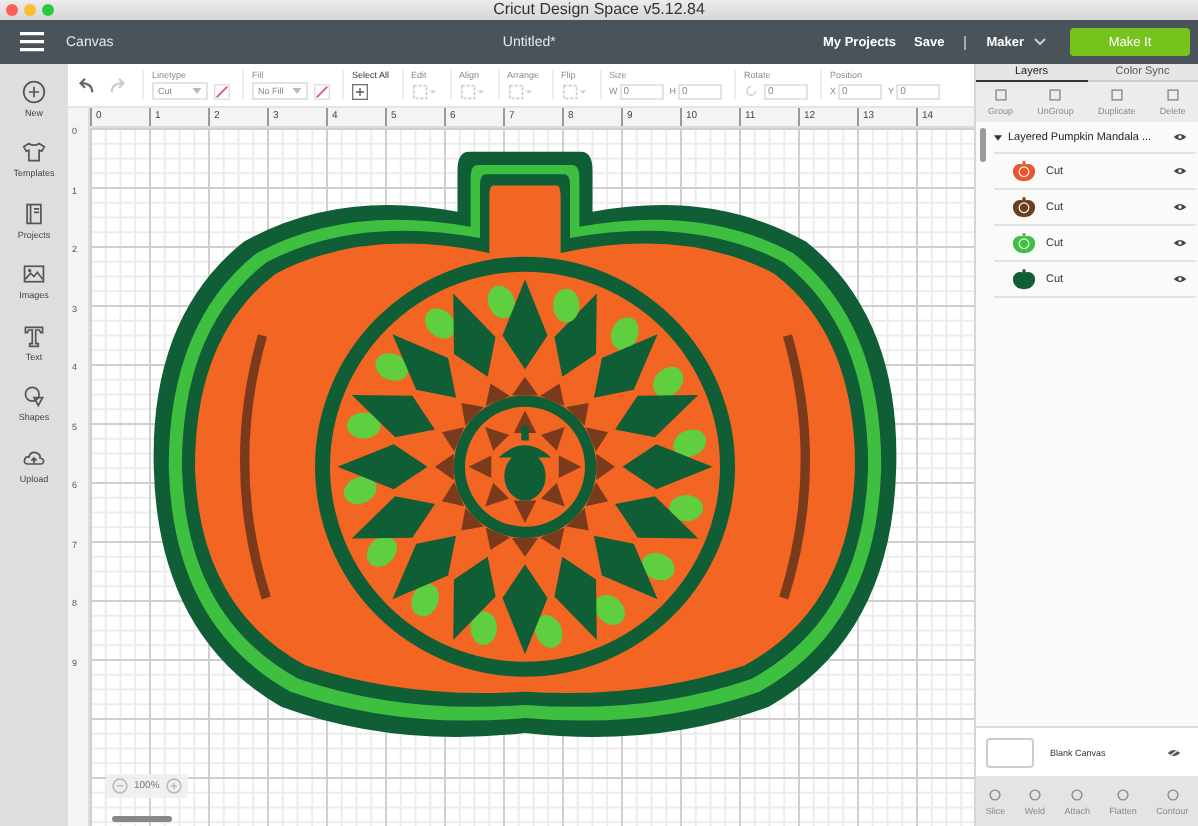 This screenshot has width=1198, height=826. I want to click on plus-icon, so click(34, 91).